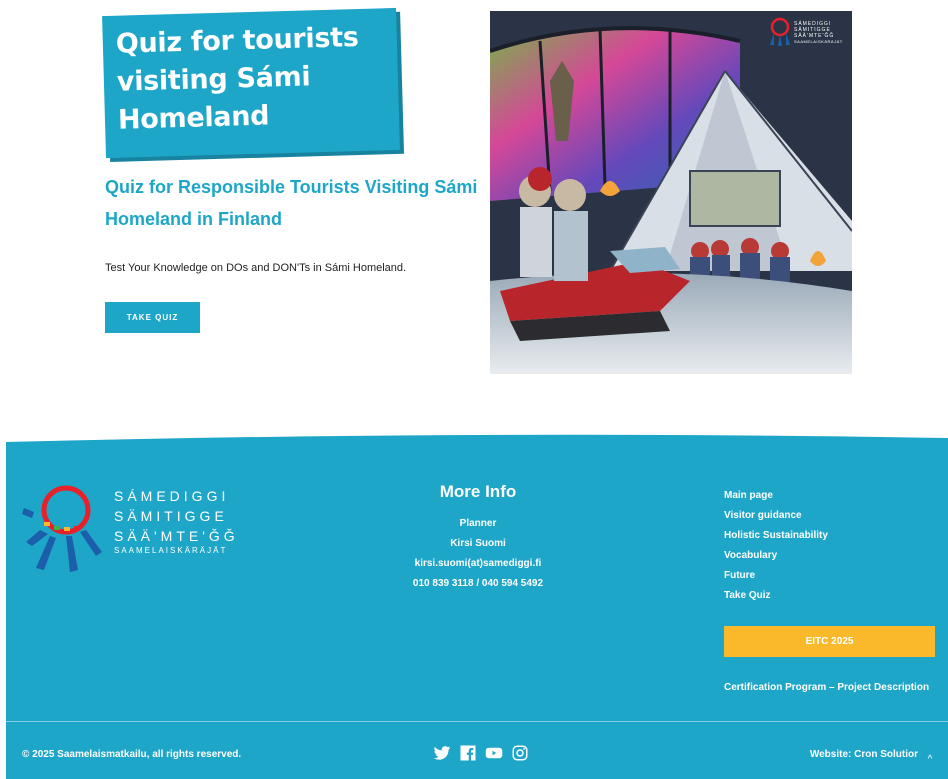  Describe the element at coordinates (176, 536) in the screenshot. I see `logo-line-3: SÄÄ'MTE'ǦǦ` at that location.